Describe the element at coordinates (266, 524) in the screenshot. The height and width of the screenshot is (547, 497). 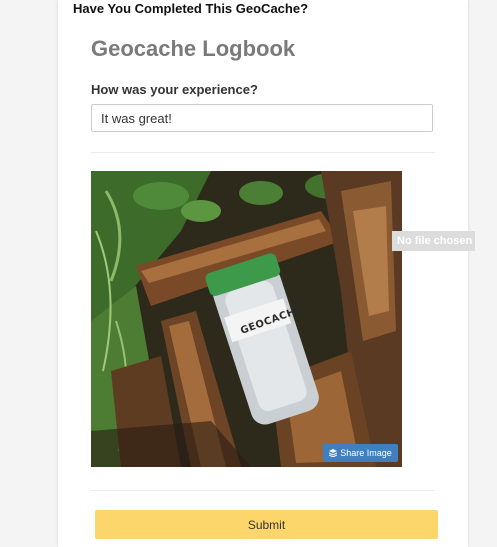
I see `submit-button: Submit` at that location.